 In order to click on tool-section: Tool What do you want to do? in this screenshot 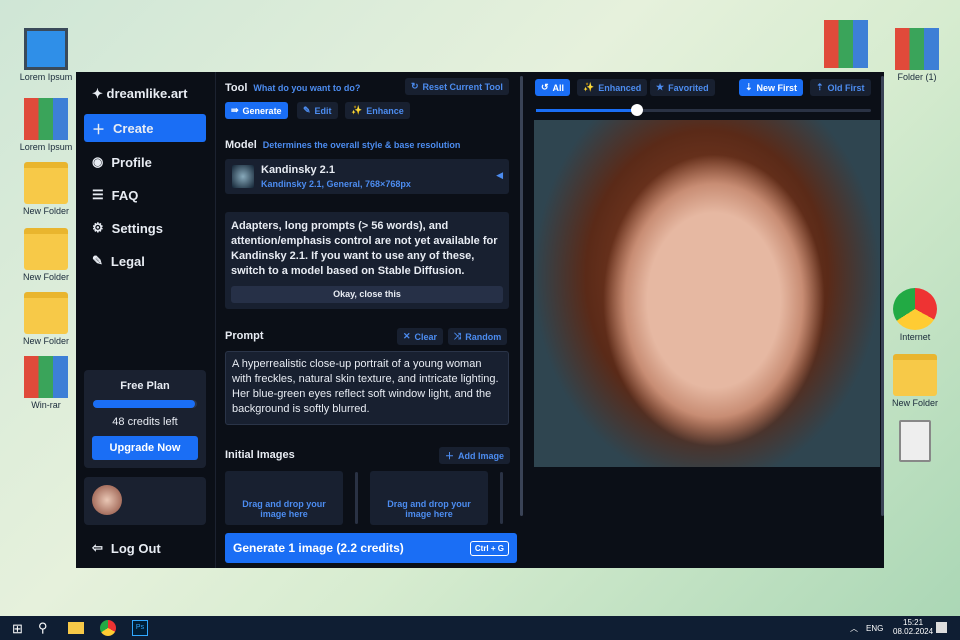, I will do `click(292, 88)`.